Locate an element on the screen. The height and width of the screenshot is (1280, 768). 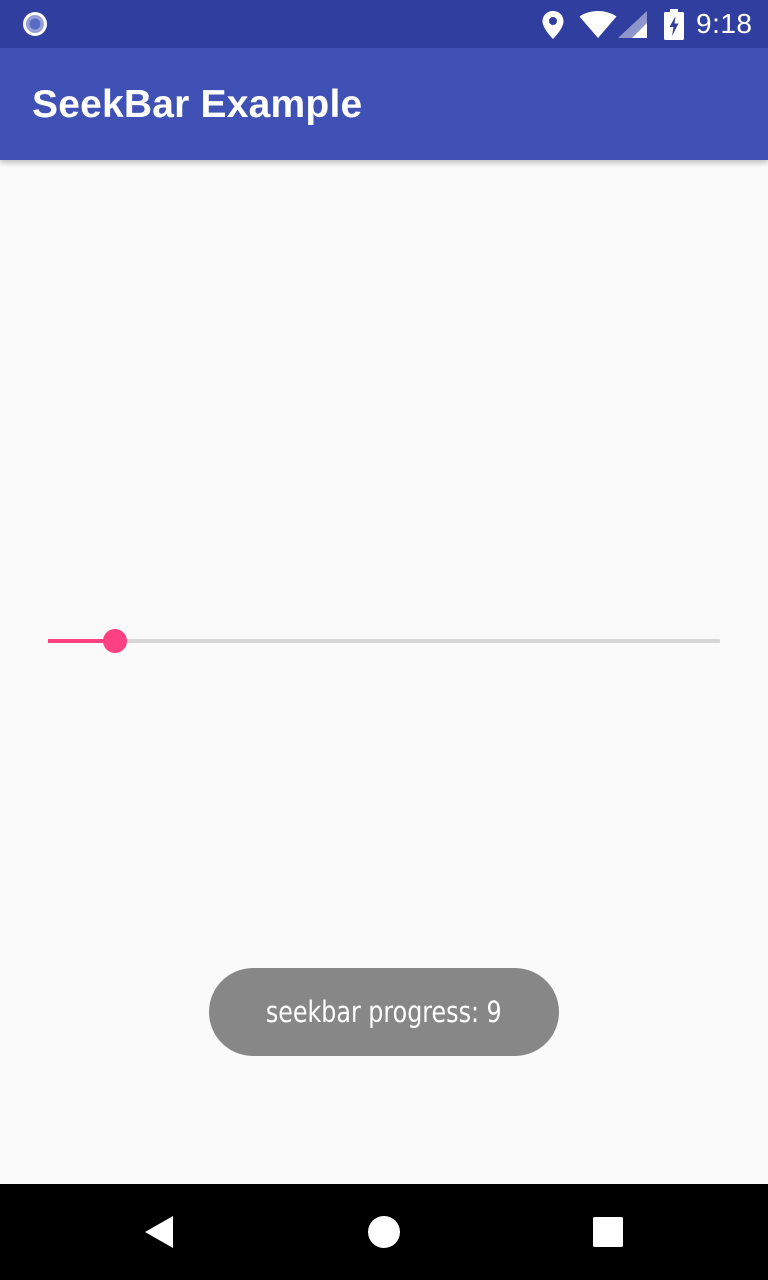
recents-icon is located at coordinates (608, 1232).